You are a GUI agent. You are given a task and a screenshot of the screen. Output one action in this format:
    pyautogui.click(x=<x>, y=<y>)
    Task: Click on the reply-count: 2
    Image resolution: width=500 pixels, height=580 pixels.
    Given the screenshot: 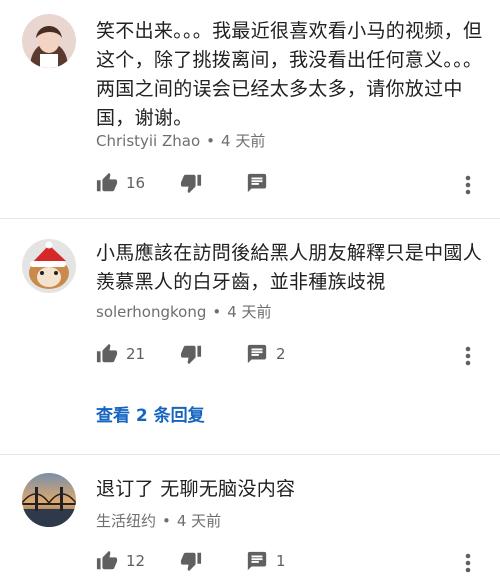 What is the action you would take?
    pyautogui.click(x=281, y=354)
    